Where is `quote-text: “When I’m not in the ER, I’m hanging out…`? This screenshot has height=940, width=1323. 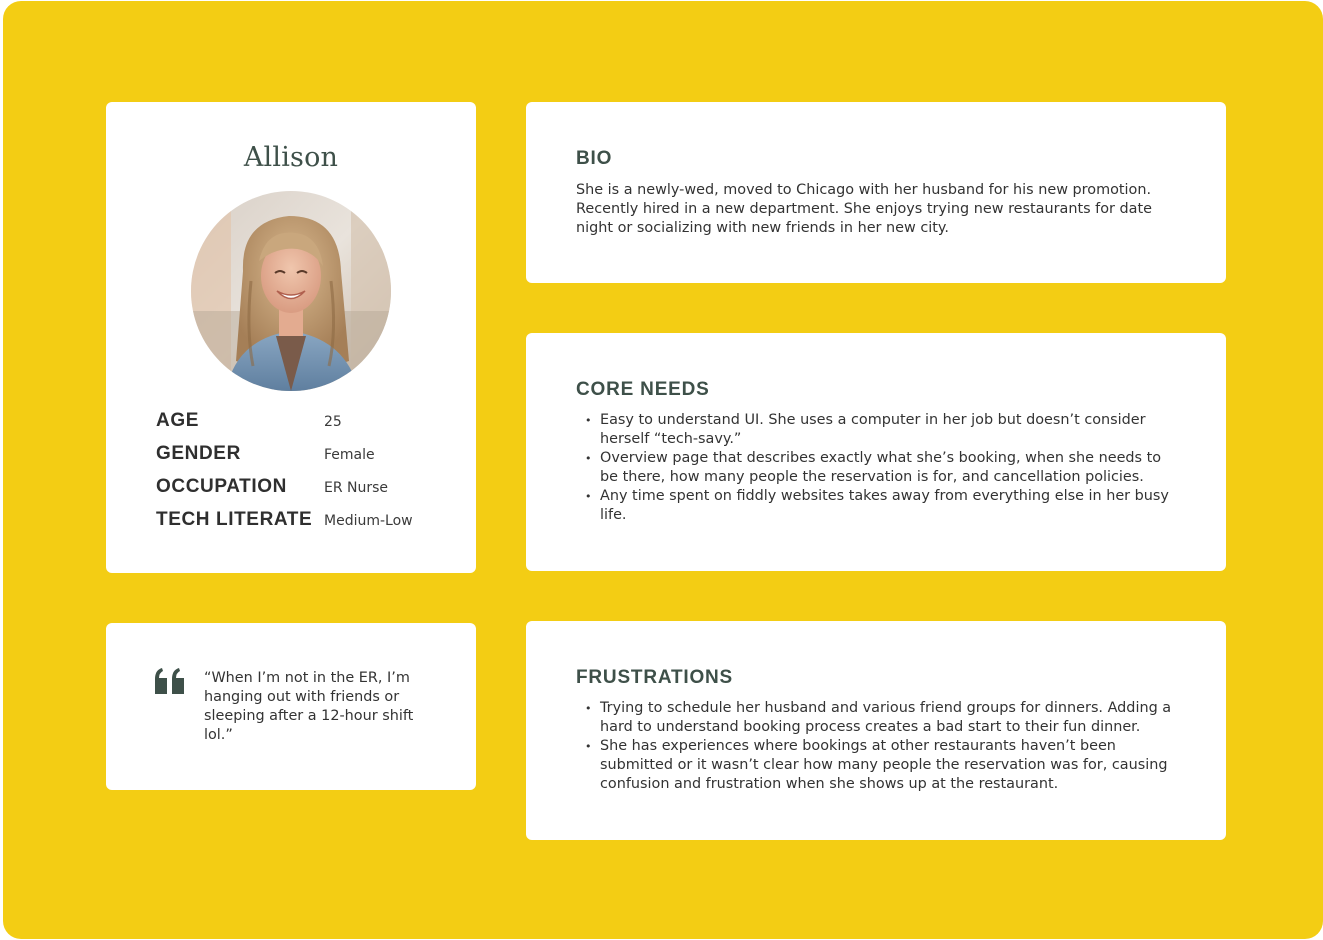
quote-text: “When I’m not in the ER, I’m hanging out… is located at coordinates (309, 706).